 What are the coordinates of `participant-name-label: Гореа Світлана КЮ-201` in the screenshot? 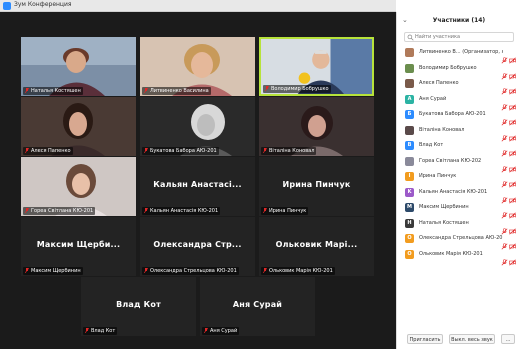 It's located at (59, 211).